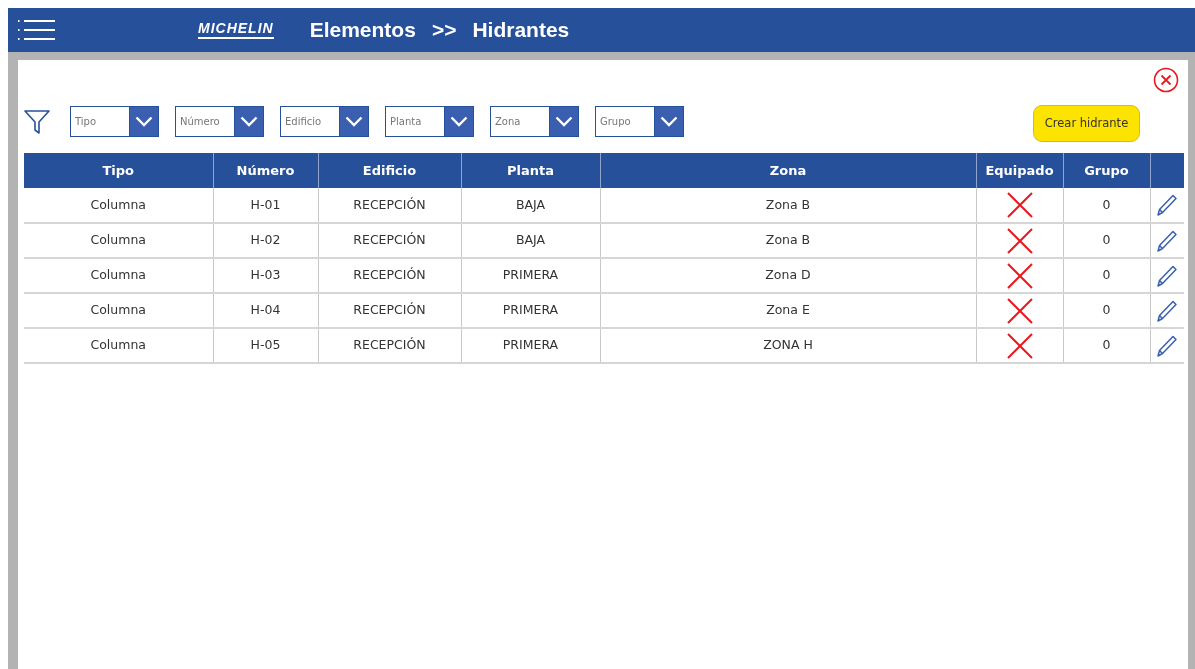 Image resolution: width=1195 pixels, height=669 pixels. Describe the element at coordinates (265, 170) in the screenshot. I see `column-header: Número` at that location.